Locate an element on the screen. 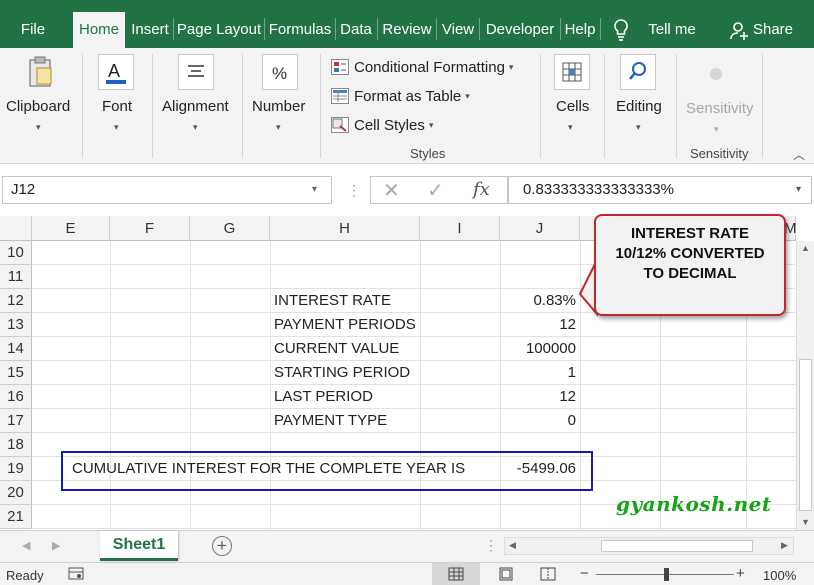  column-header-f: F is located at coordinates (150, 228).